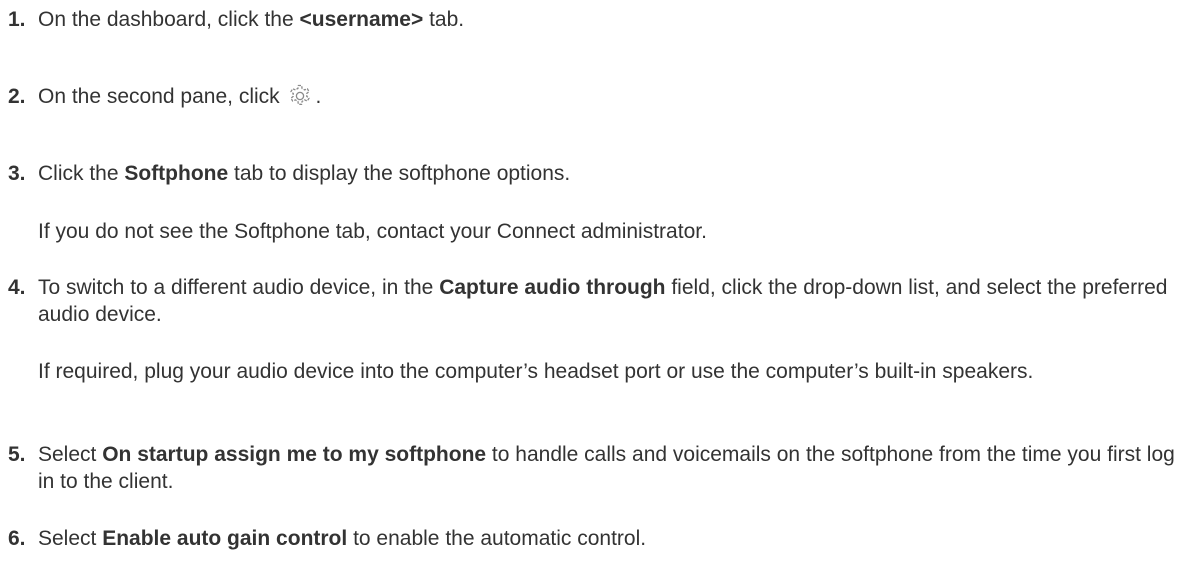  I want to click on step-number: 5., so click(17, 454).